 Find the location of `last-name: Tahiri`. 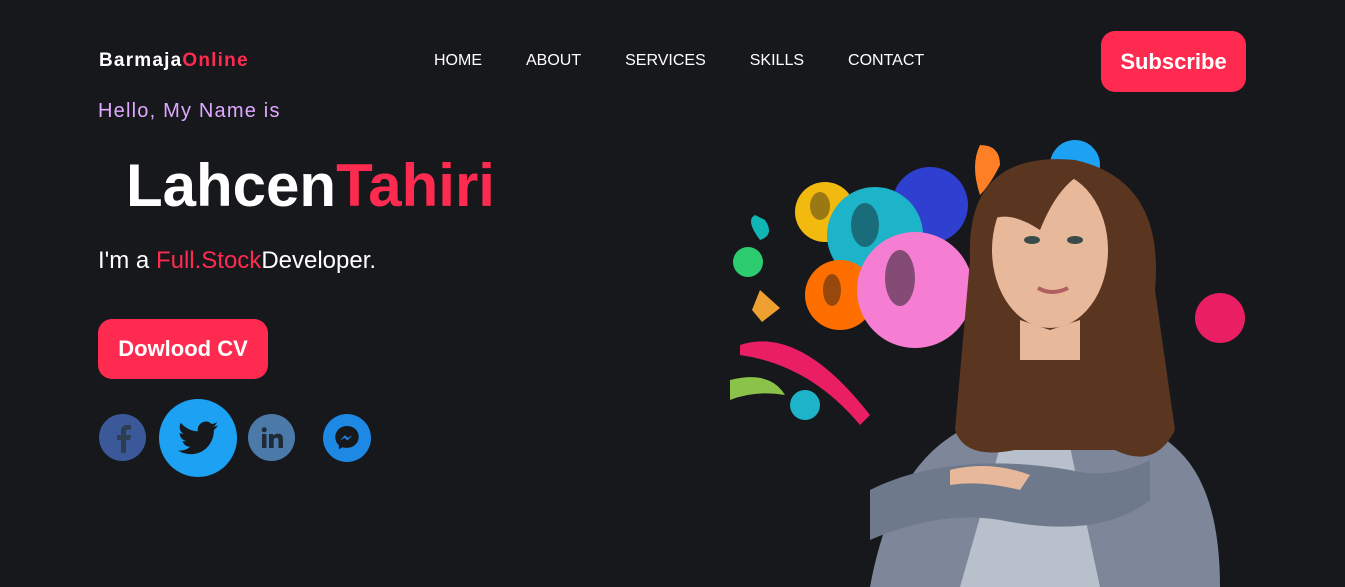

last-name: Tahiri is located at coordinates (415, 185).